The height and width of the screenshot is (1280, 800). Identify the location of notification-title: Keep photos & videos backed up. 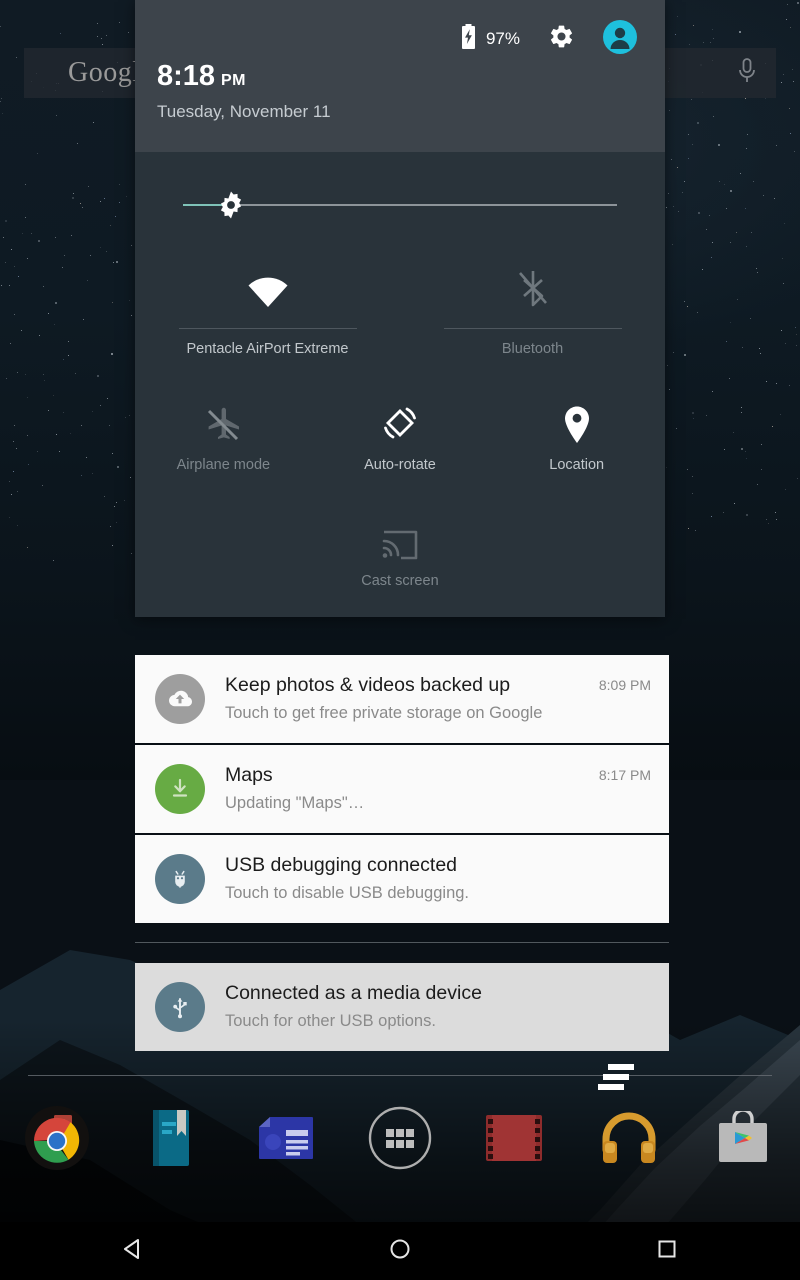
(368, 685).